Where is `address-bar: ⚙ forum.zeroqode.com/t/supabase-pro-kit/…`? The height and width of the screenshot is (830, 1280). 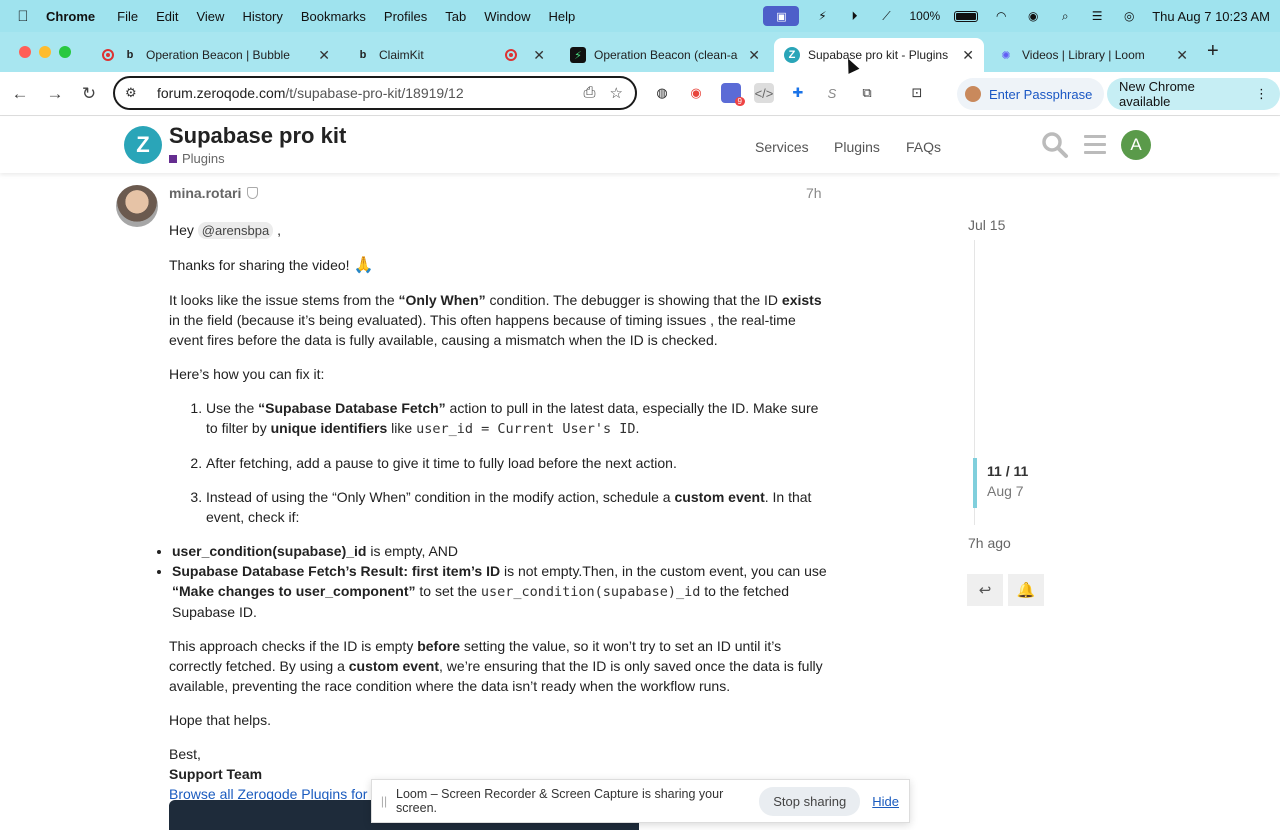
address-bar: ⚙ forum.zeroqode.com/t/supabase-pro-kit/… is located at coordinates (375, 93).